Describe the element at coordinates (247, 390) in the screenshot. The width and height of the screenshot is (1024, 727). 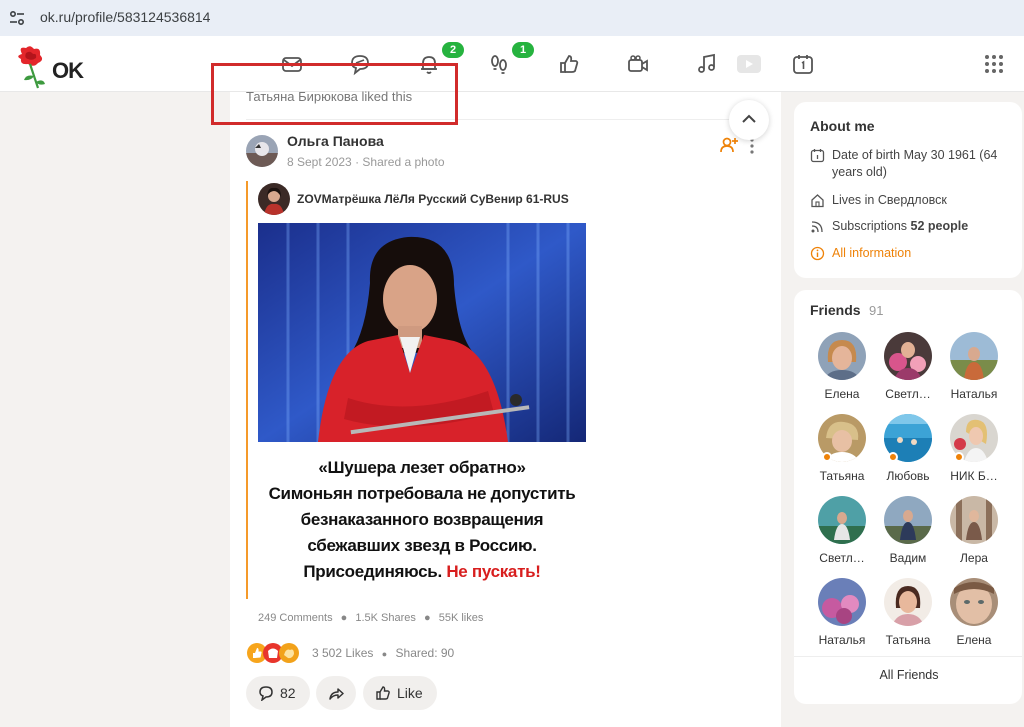
I see `repost-indicator-line` at that location.